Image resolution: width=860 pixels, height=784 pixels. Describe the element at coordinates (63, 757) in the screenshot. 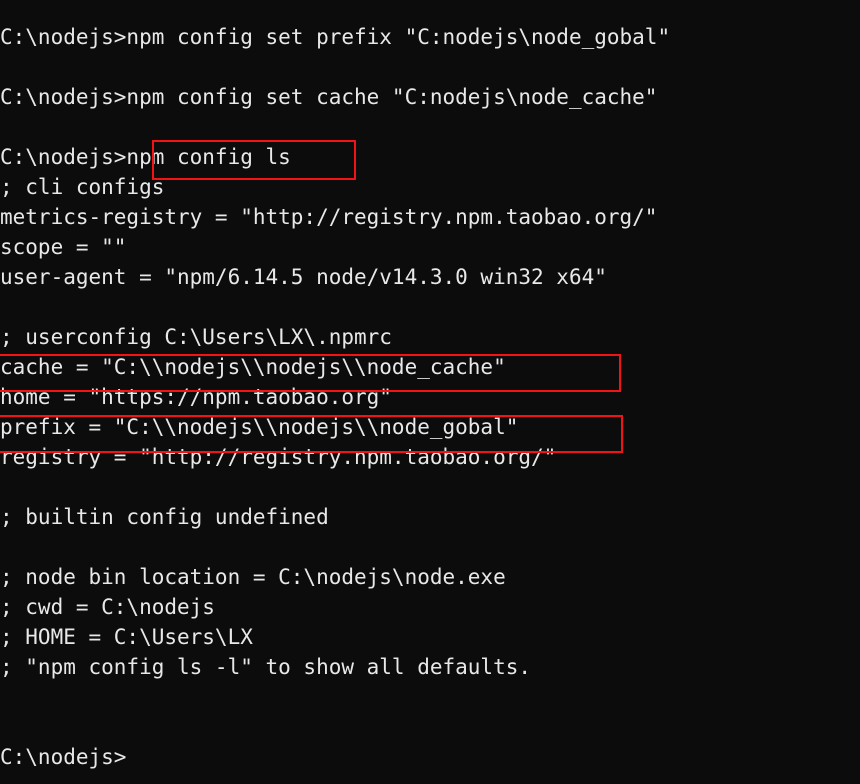

I see `terminal-line: C:\nodejs>` at that location.